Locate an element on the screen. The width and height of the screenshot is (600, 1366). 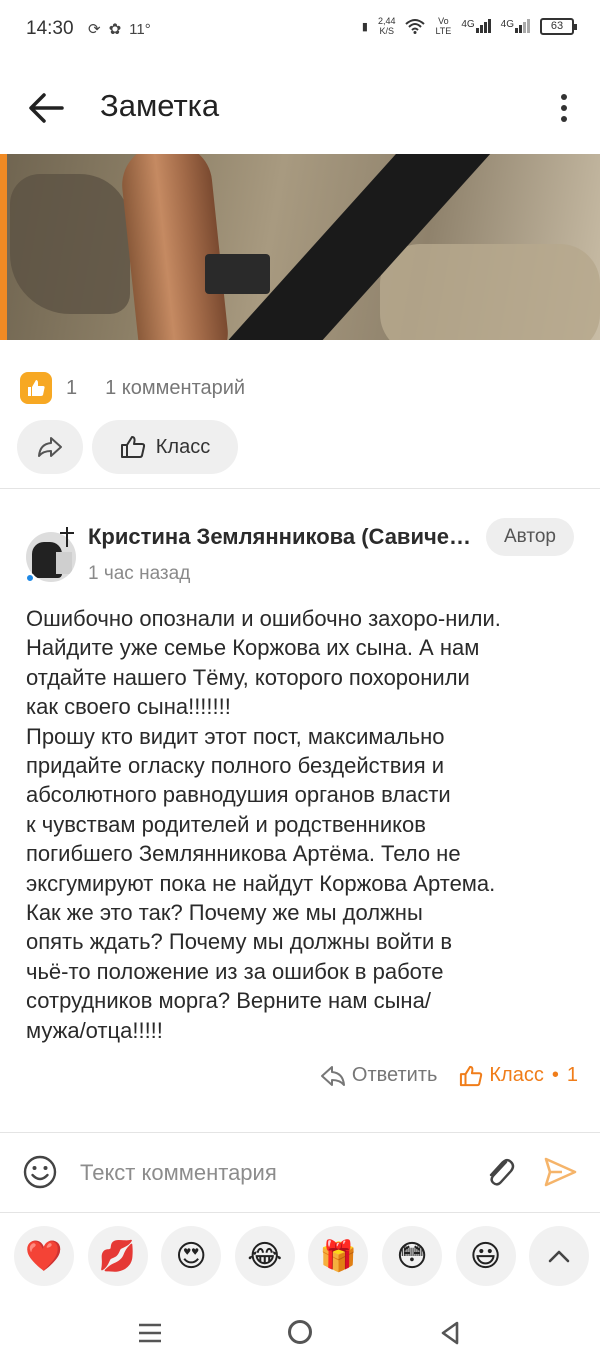
battery-icon: 63 is located at coordinates (558, 26).